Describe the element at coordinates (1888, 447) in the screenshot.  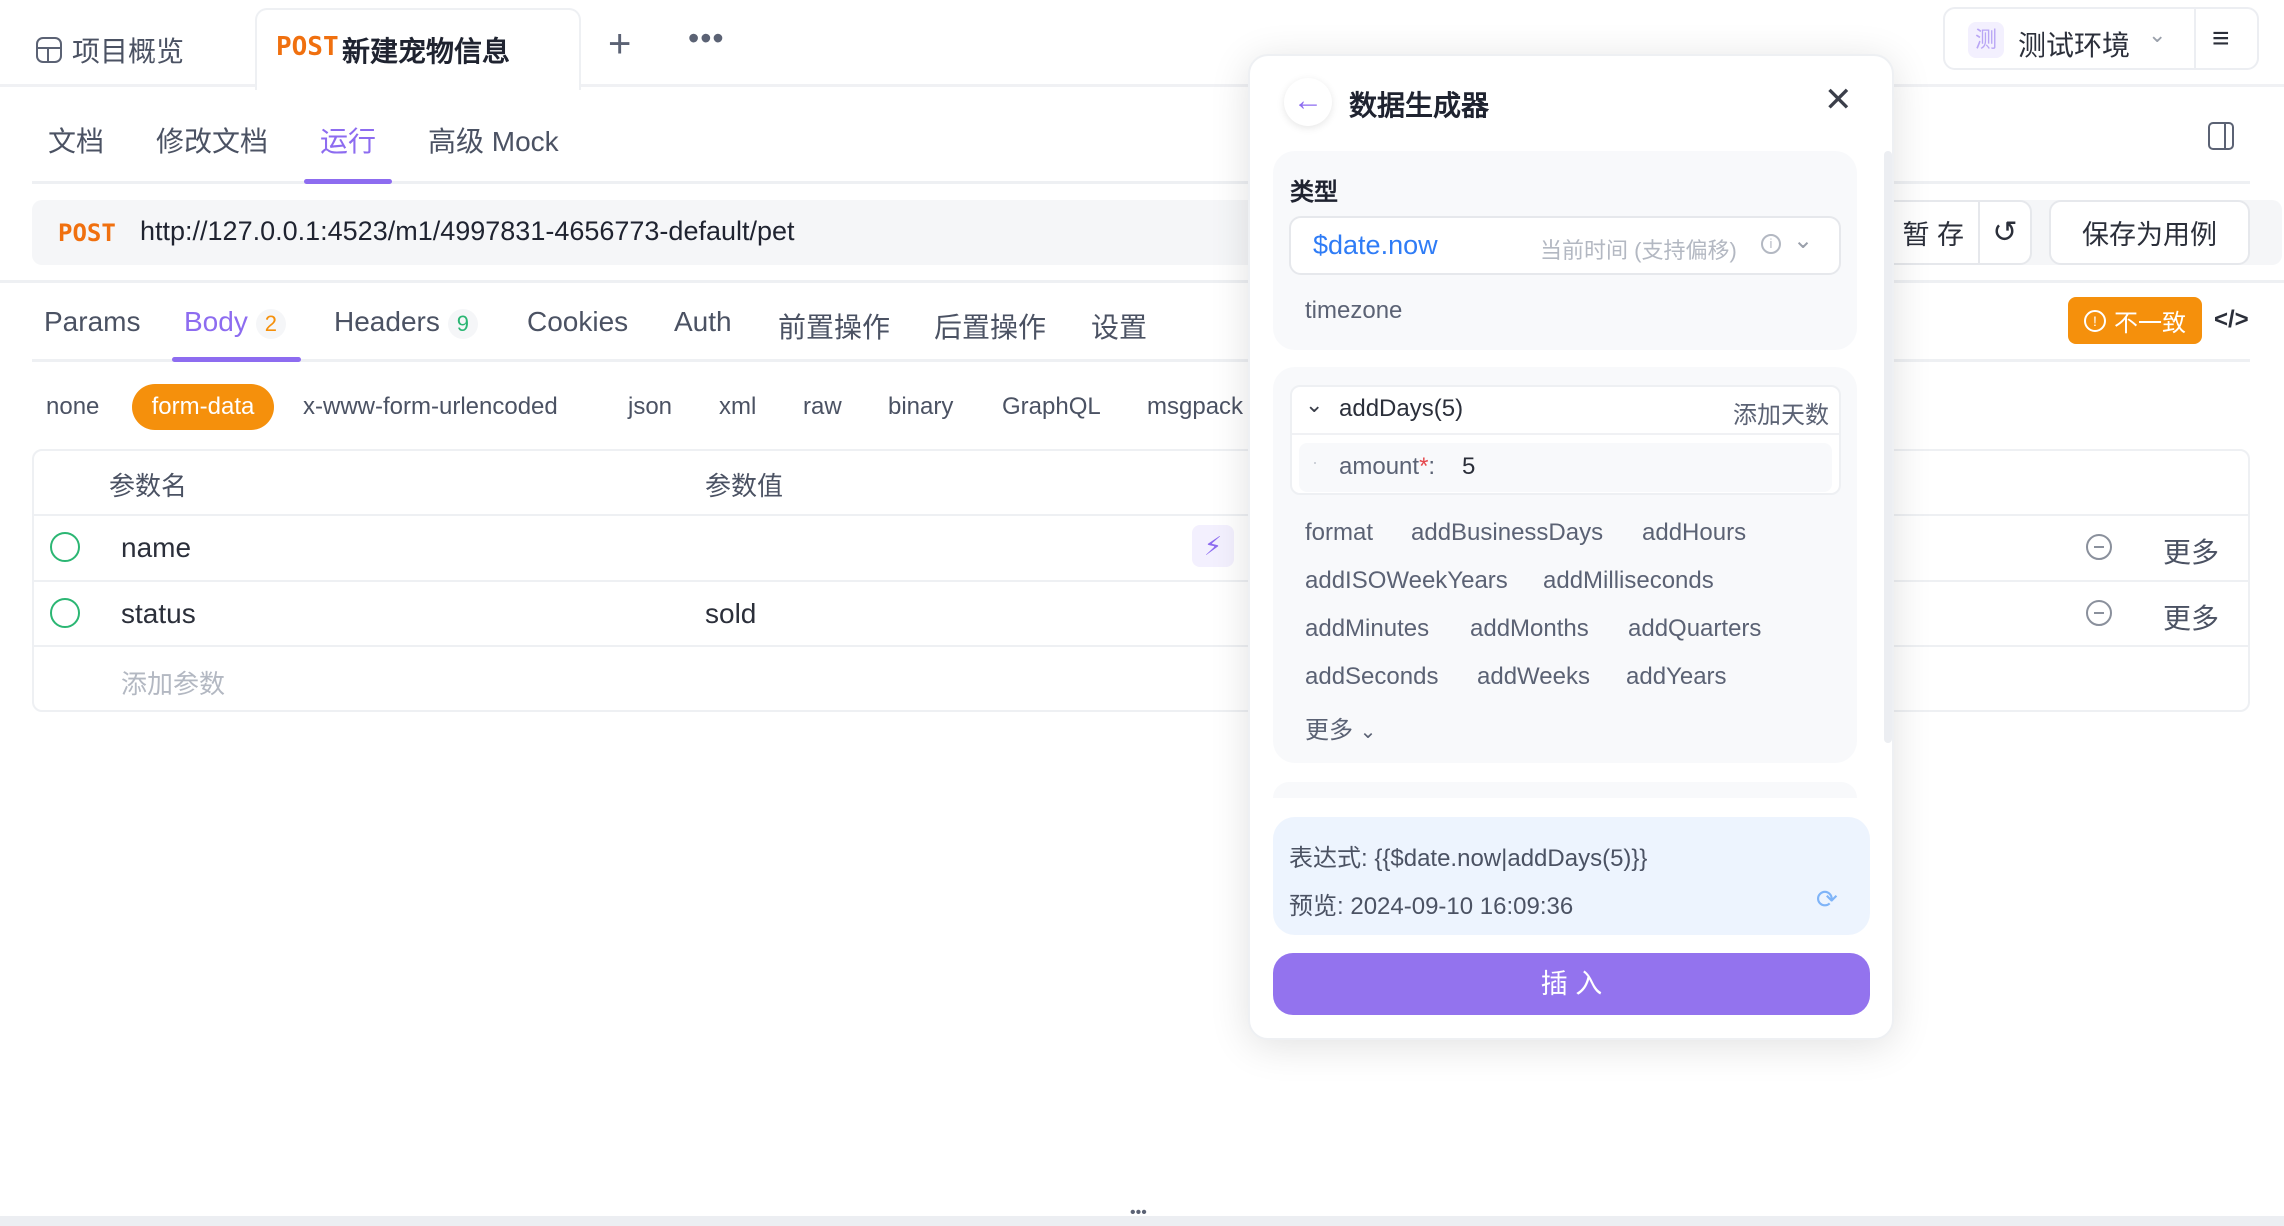
I see `popover-scrollbar` at that location.